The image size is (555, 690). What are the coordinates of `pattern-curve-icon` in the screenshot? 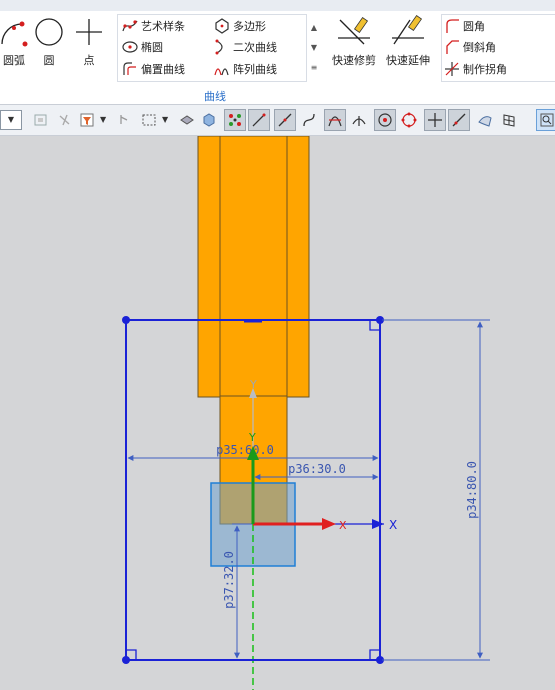 It's located at (221, 72).